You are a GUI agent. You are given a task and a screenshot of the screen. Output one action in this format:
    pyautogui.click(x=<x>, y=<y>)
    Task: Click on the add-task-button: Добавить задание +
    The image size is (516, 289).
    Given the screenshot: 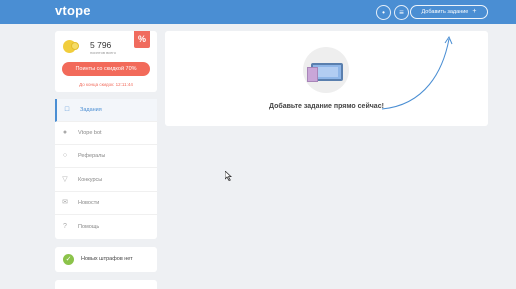 What is the action you would take?
    pyautogui.click(x=449, y=12)
    